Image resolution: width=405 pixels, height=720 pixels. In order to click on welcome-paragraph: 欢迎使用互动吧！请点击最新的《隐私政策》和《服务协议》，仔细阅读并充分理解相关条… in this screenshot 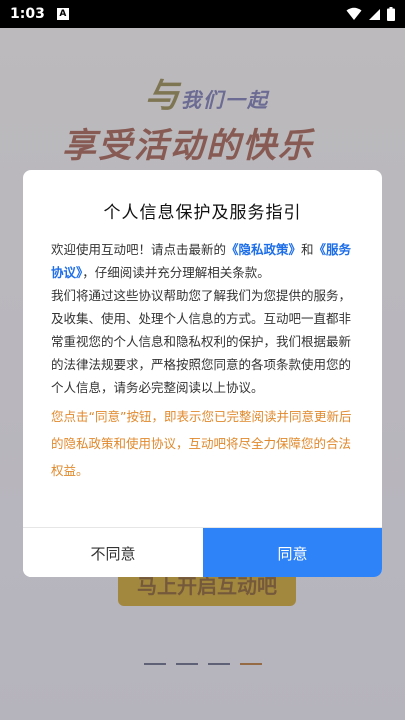, I will do `click(202, 261)`.